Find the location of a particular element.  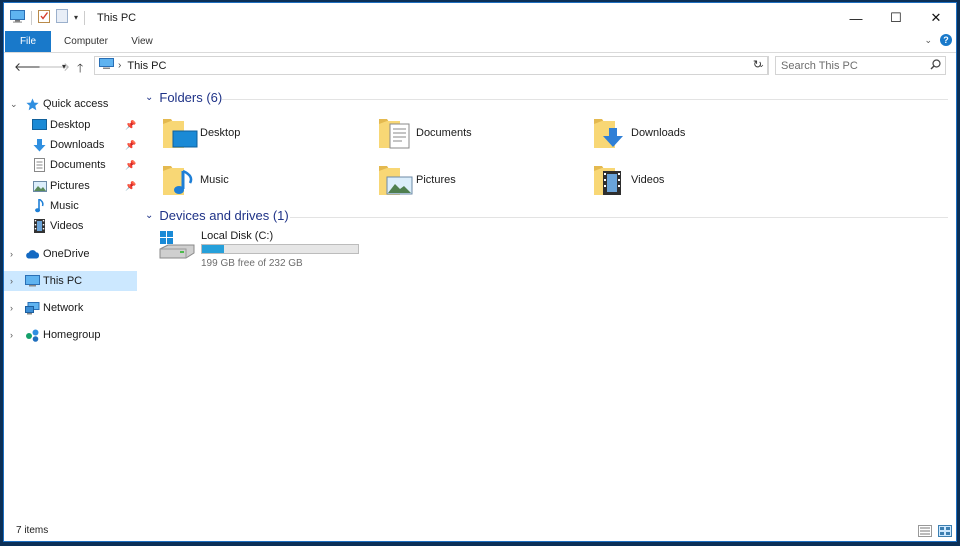

refresh-button: ↻ is located at coordinates (758, 65).